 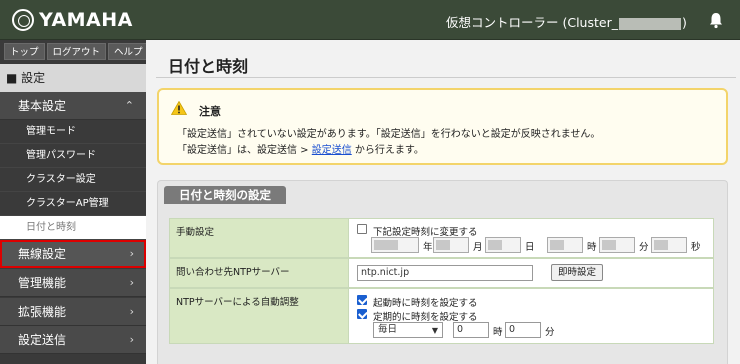 I want to click on sidebar-item-admin-password: 管理パスワード, so click(x=73, y=156).